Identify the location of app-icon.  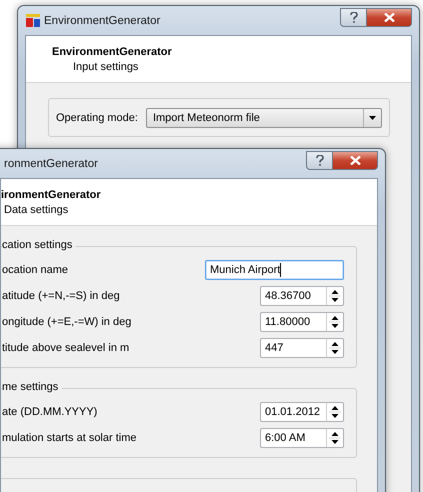
(33, 20).